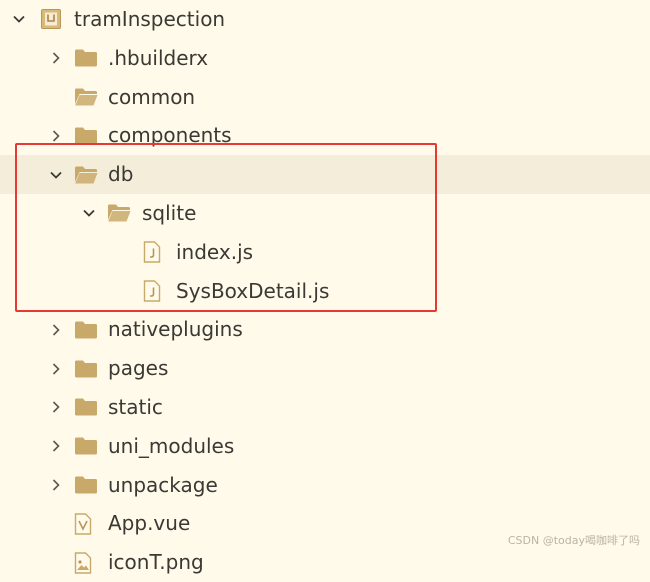 Image resolution: width=650 pixels, height=582 pixels. I want to click on tree-item-label: index.js, so click(215, 251).